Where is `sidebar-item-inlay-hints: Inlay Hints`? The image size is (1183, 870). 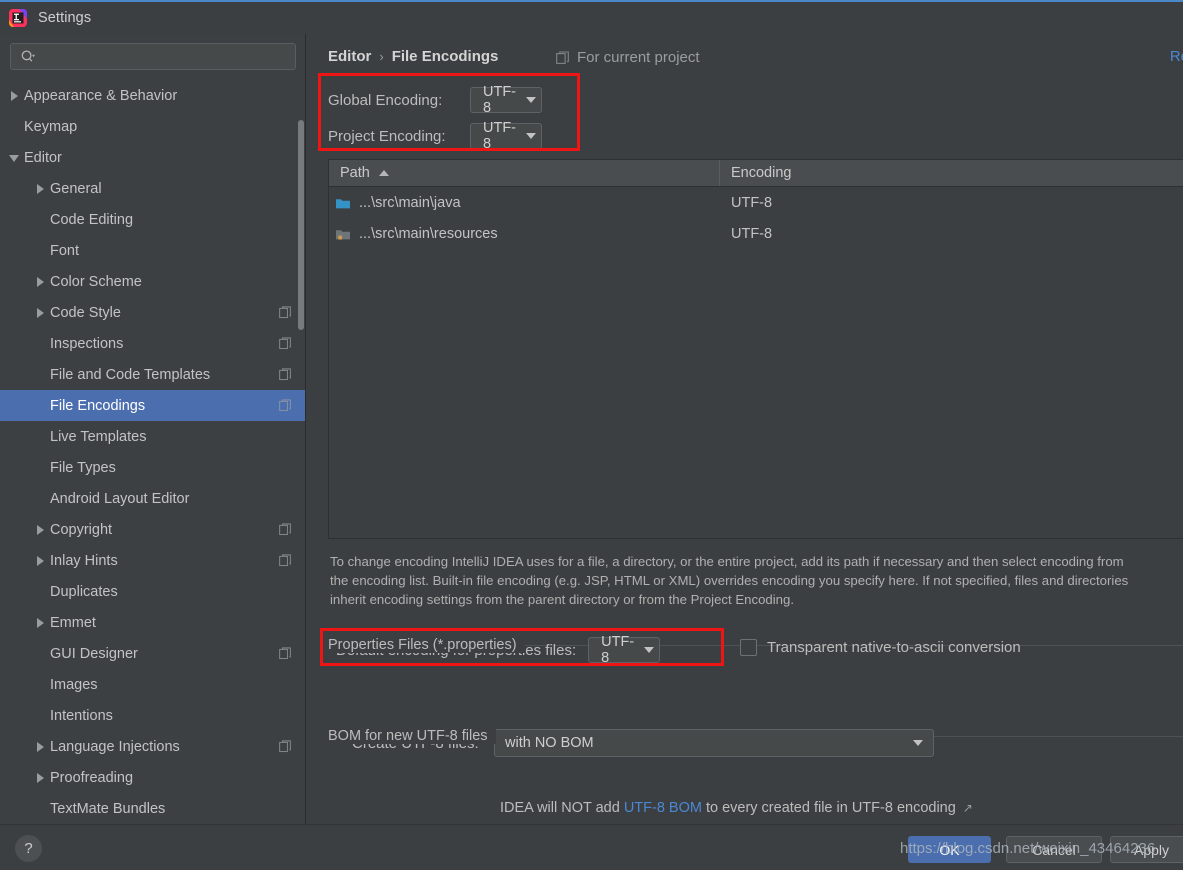
sidebar-item-inlay-hints: Inlay Hints is located at coordinates (153, 560).